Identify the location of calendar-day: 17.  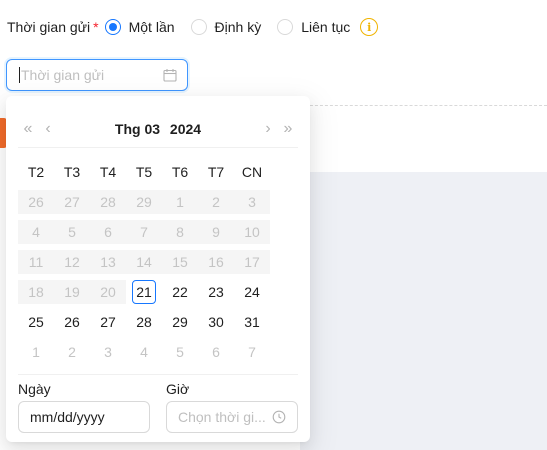
(252, 262).